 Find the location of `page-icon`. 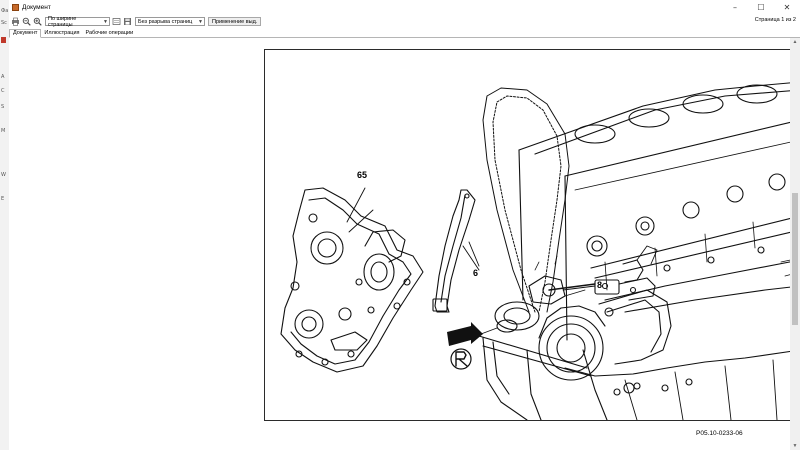

page-icon is located at coordinates (116, 21).